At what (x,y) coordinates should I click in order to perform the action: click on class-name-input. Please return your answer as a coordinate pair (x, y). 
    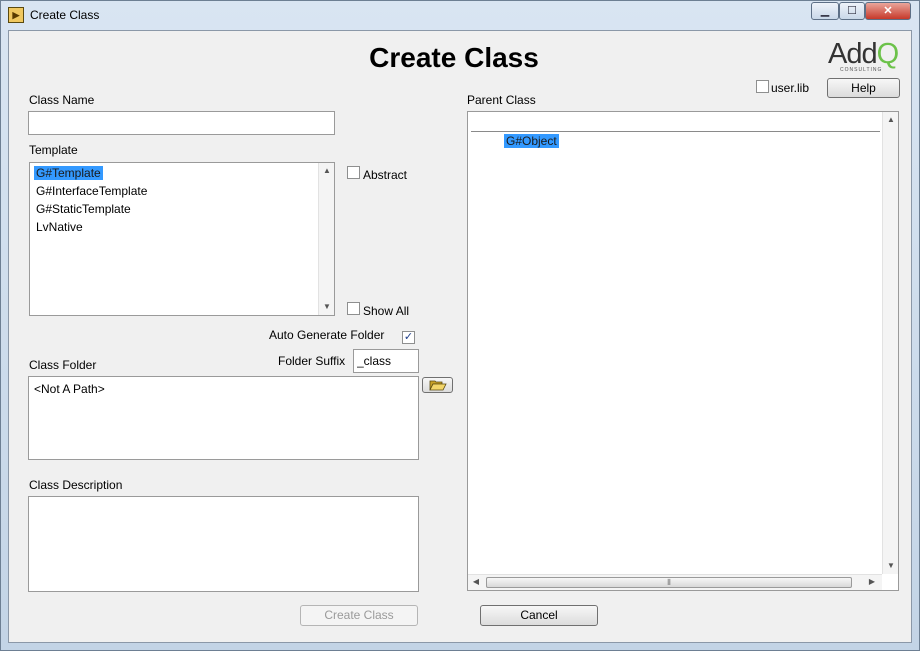
    Looking at the image, I should click on (181, 123).